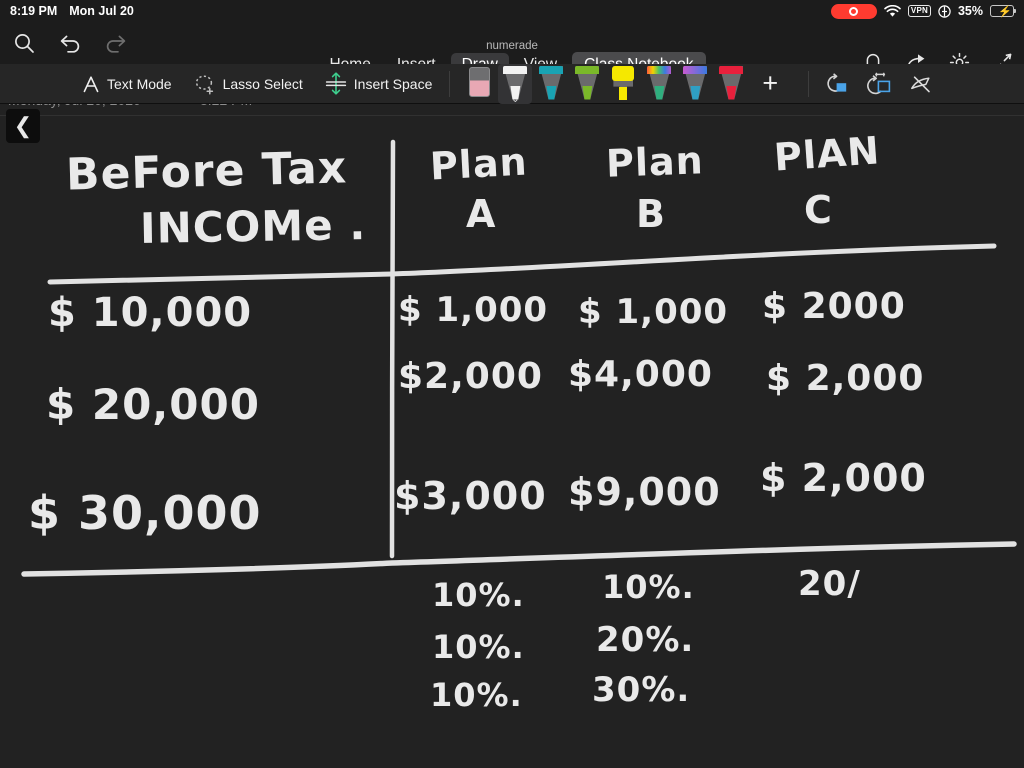  Describe the element at coordinates (645, 640) in the screenshot. I see `ink-plan-b-rate-2: 20%.` at that location.